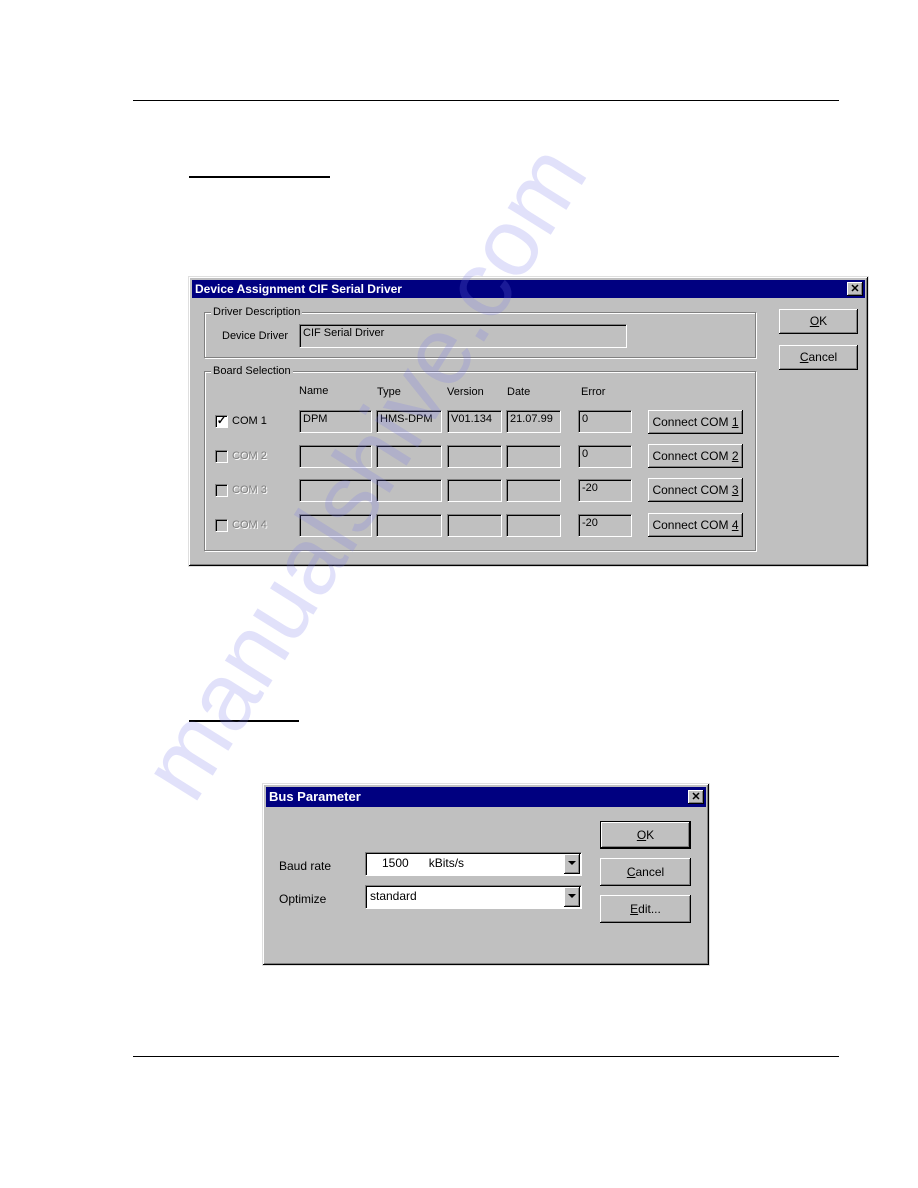  I want to click on dialog-title: Bus Parameter, so click(315, 796).